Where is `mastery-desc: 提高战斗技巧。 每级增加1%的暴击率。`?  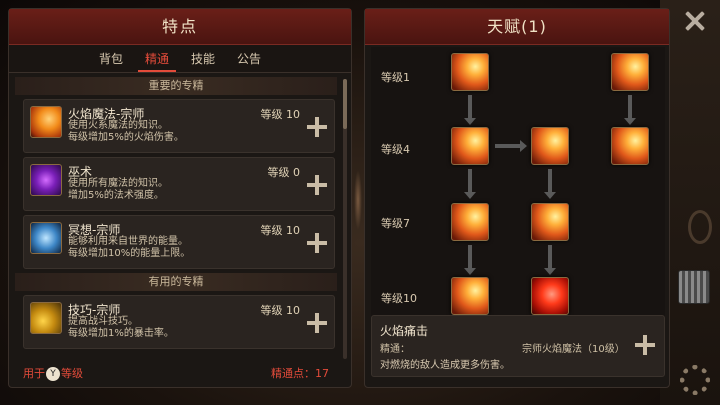 mastery-desc: 提高战斗技巧。 每级增加1%的暴击率。 is located at coordinates (121, 328).